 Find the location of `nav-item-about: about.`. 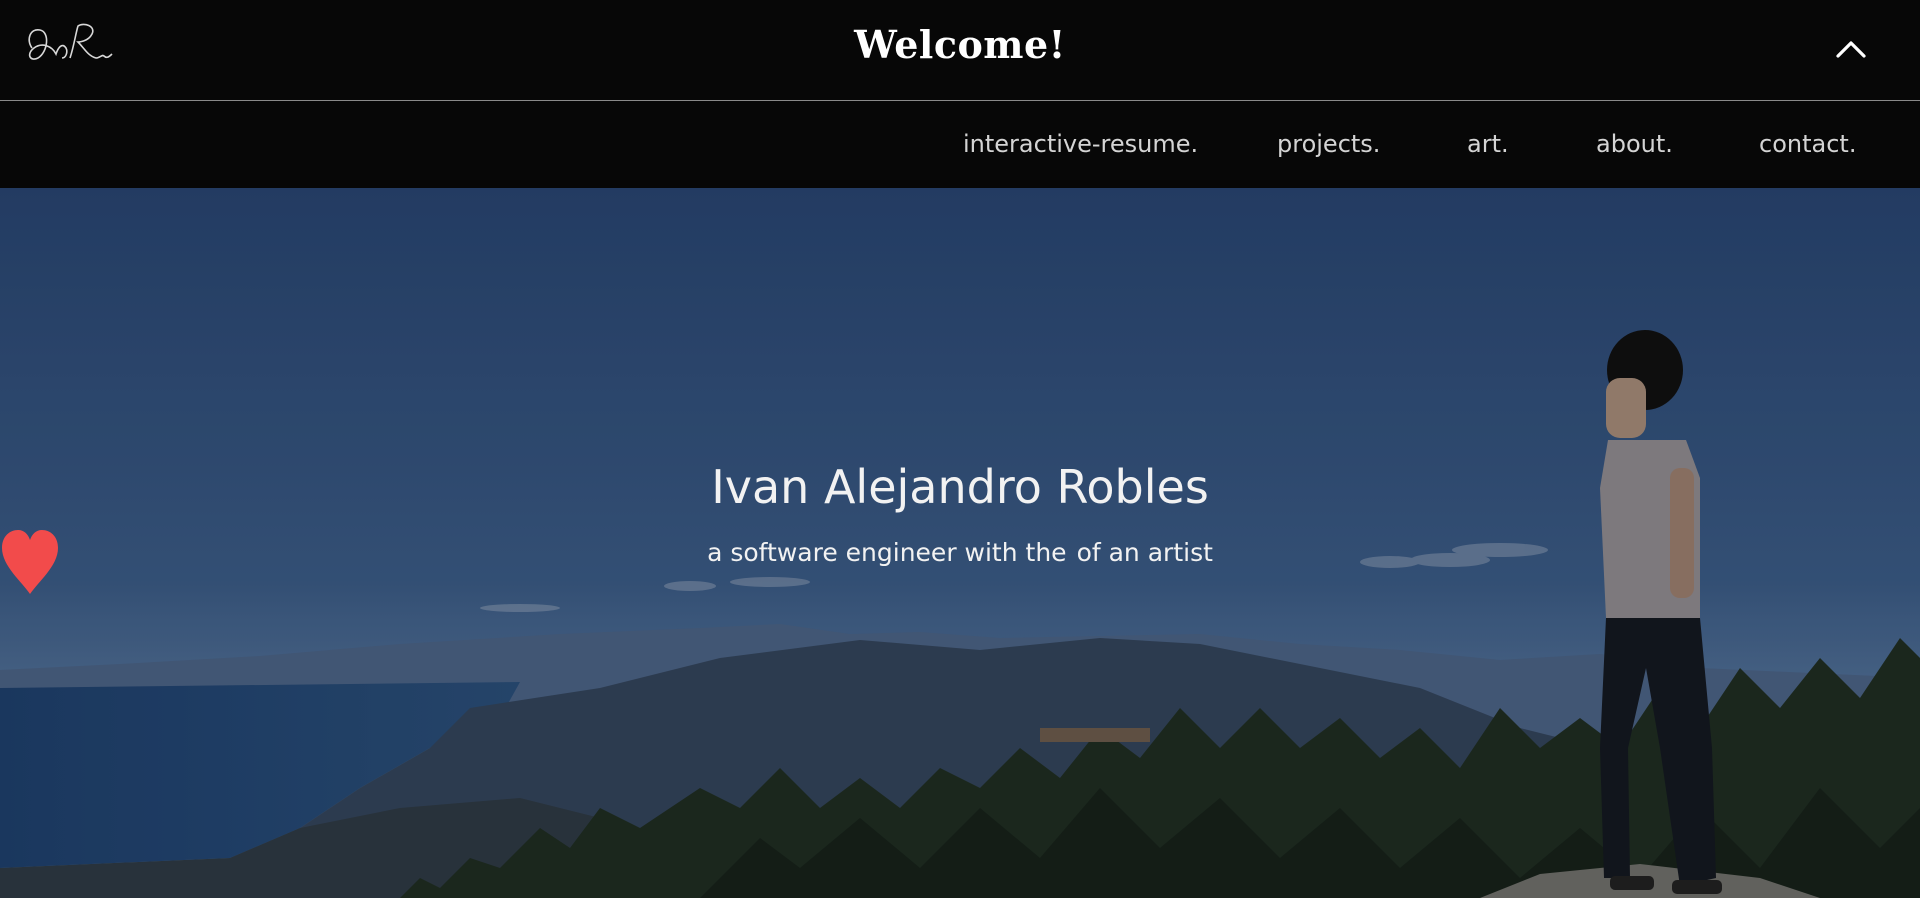

nav-item-about: about. is located at coordinates (1634, 144).